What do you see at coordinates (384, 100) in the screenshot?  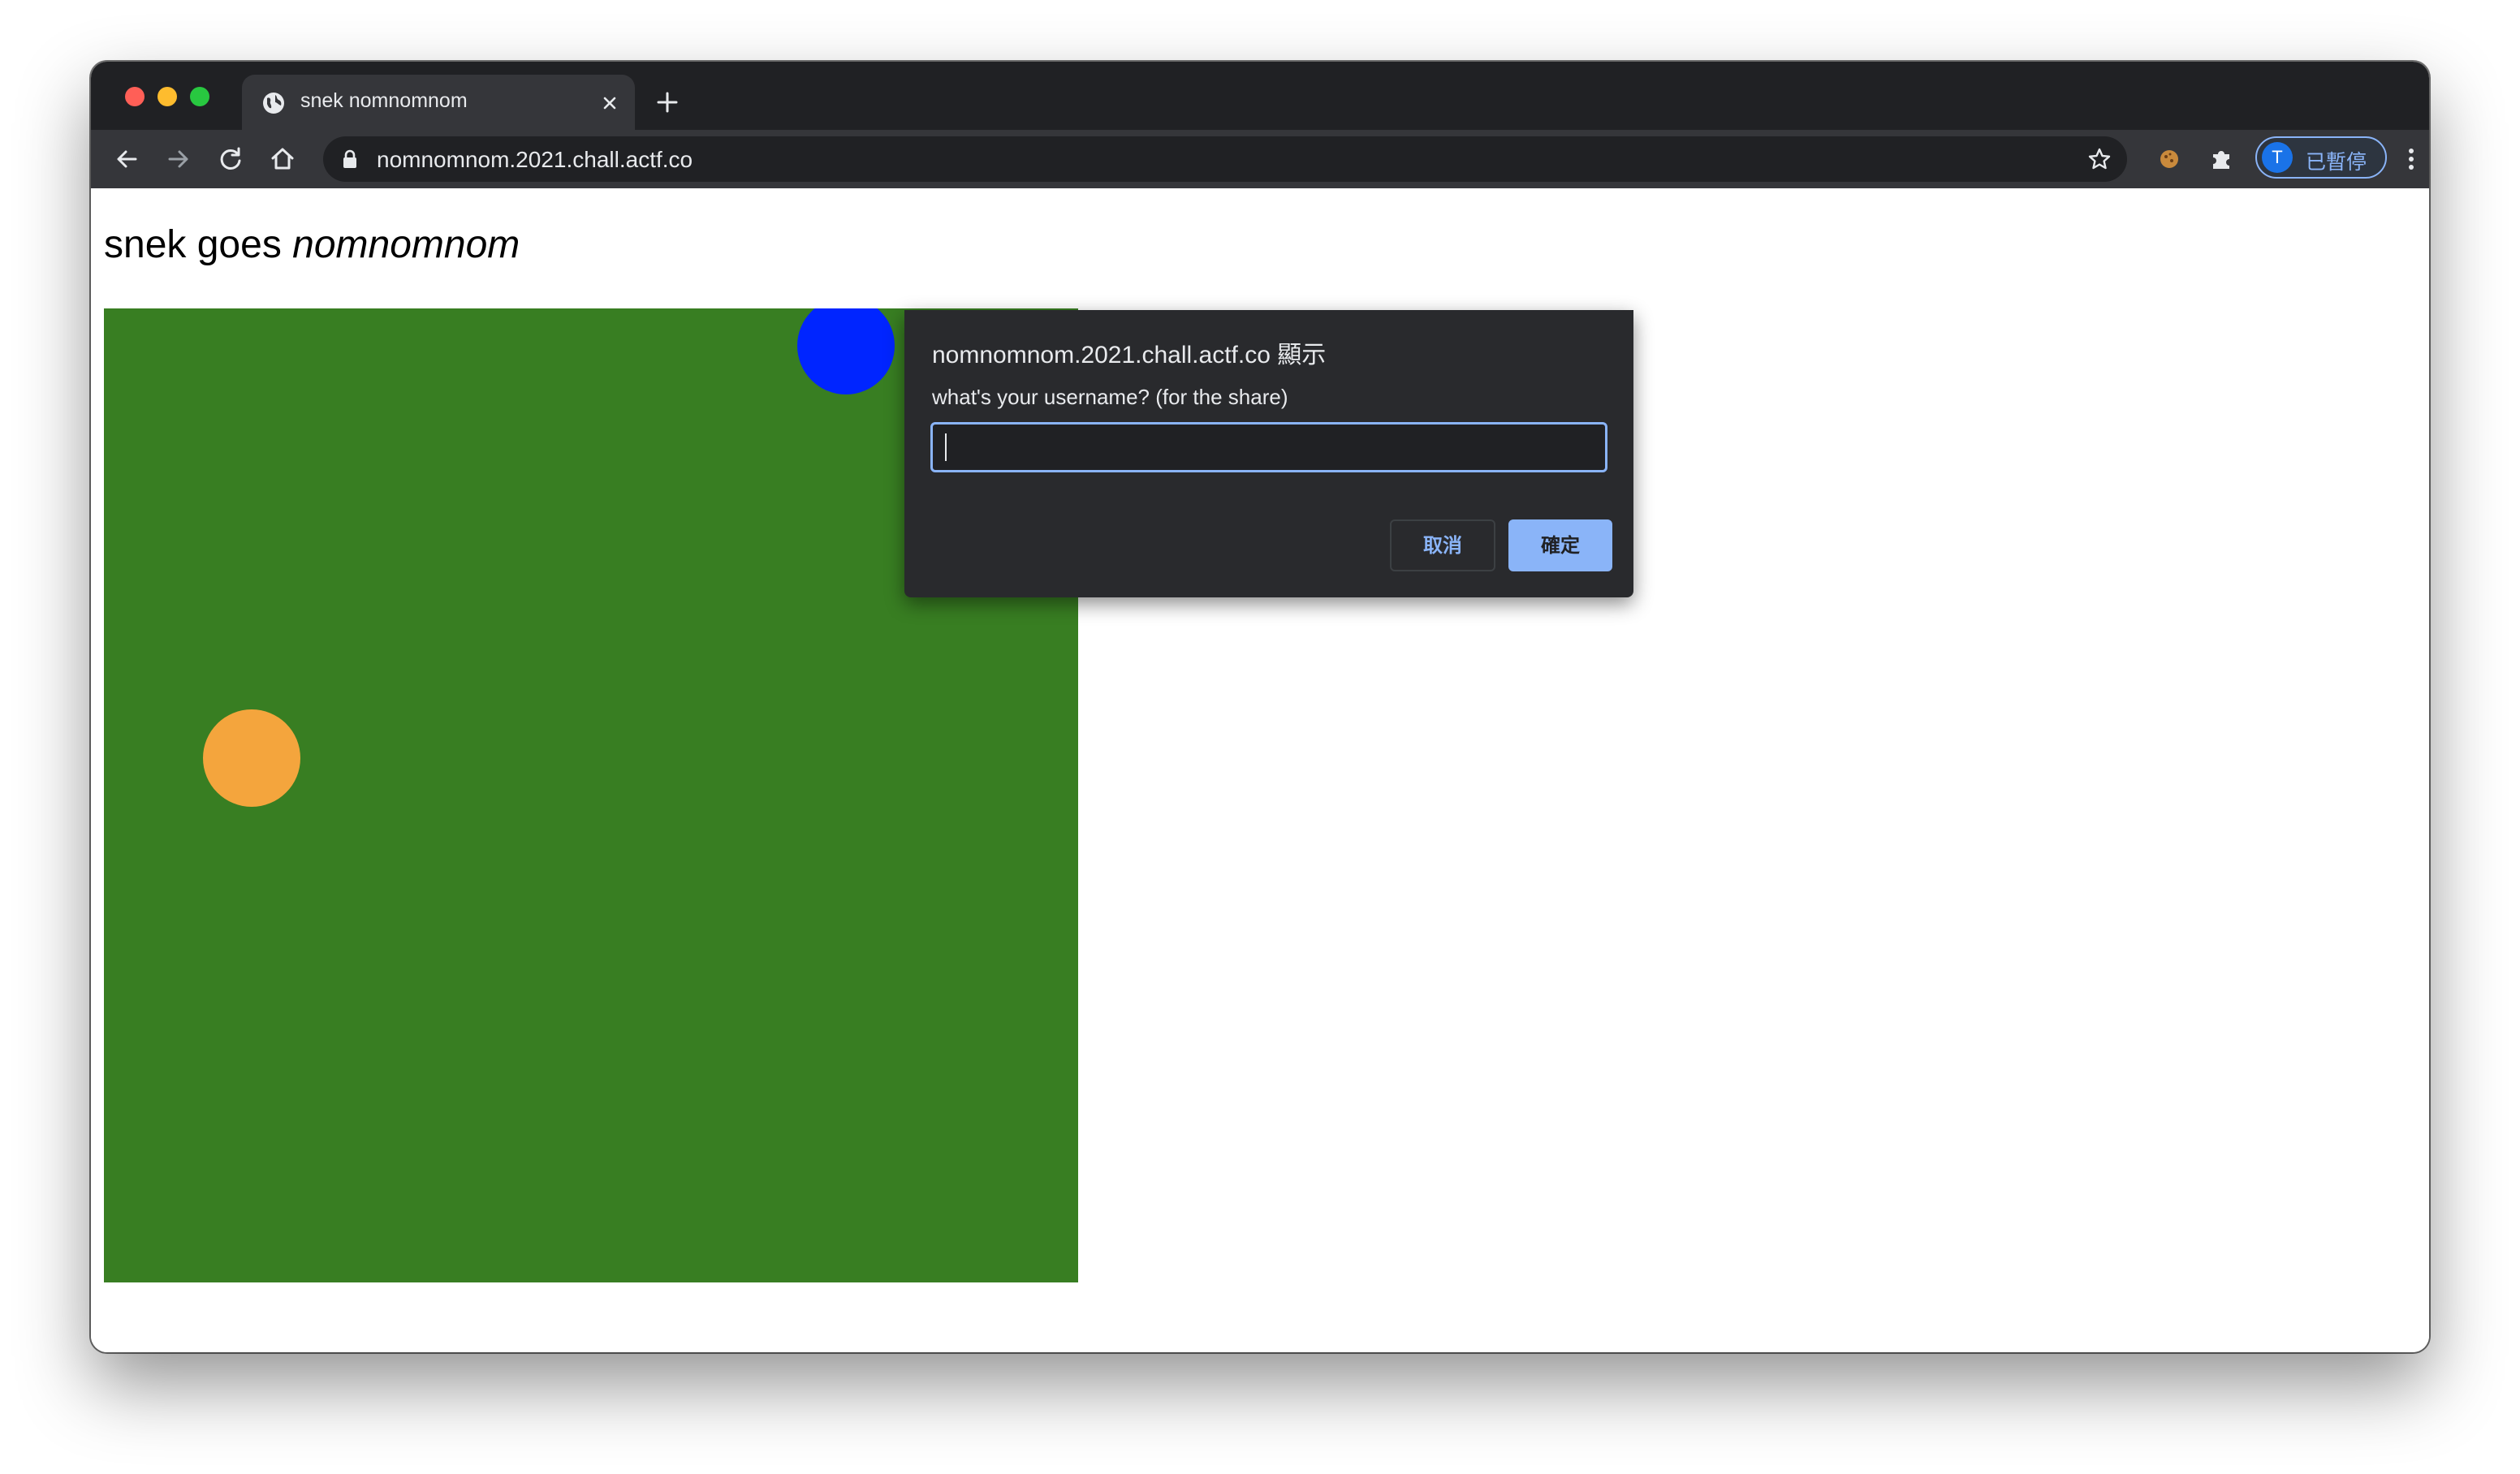 I see `tab-title: snek nomnomnom` at bounding box center [384, 100].